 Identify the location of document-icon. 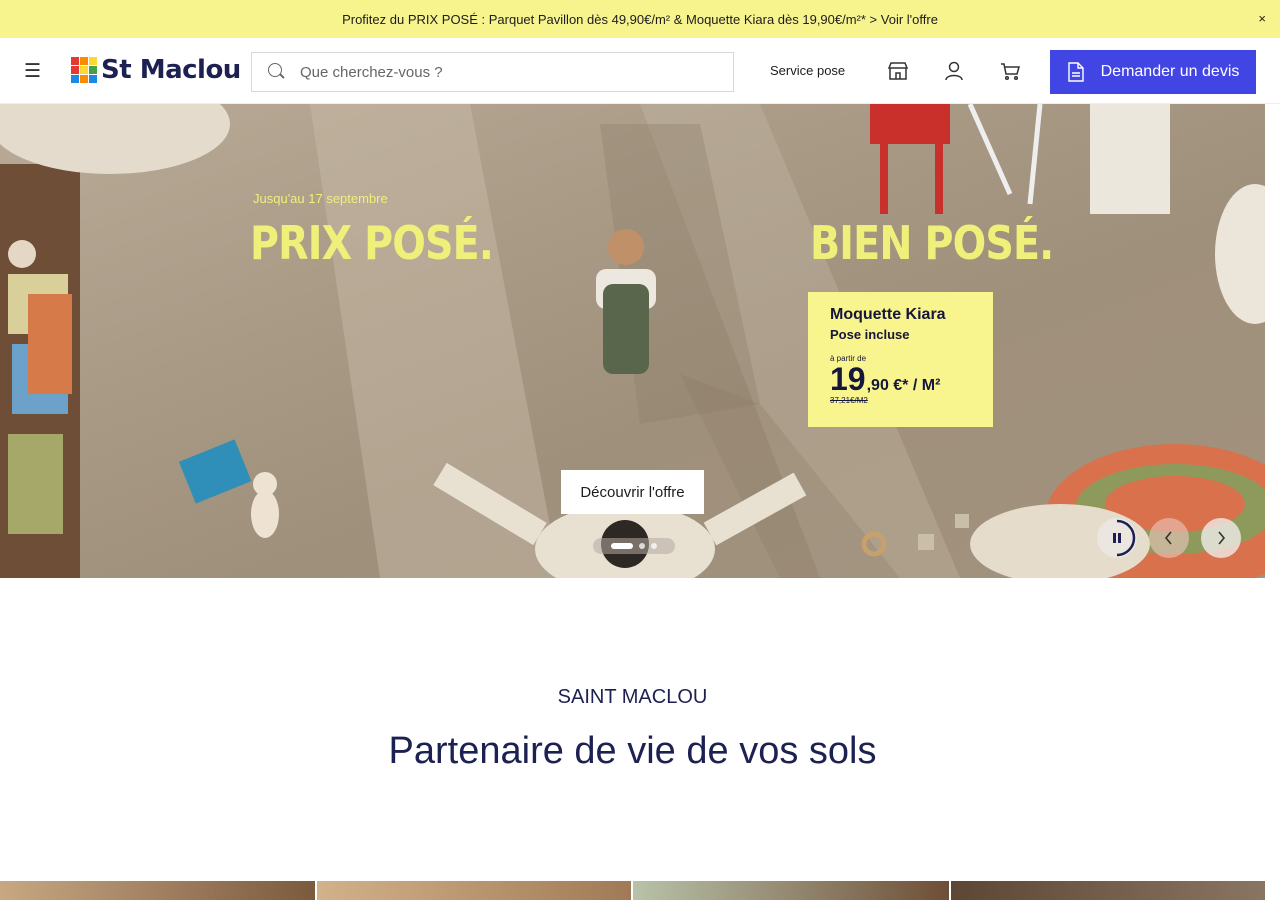
(1075, 72).